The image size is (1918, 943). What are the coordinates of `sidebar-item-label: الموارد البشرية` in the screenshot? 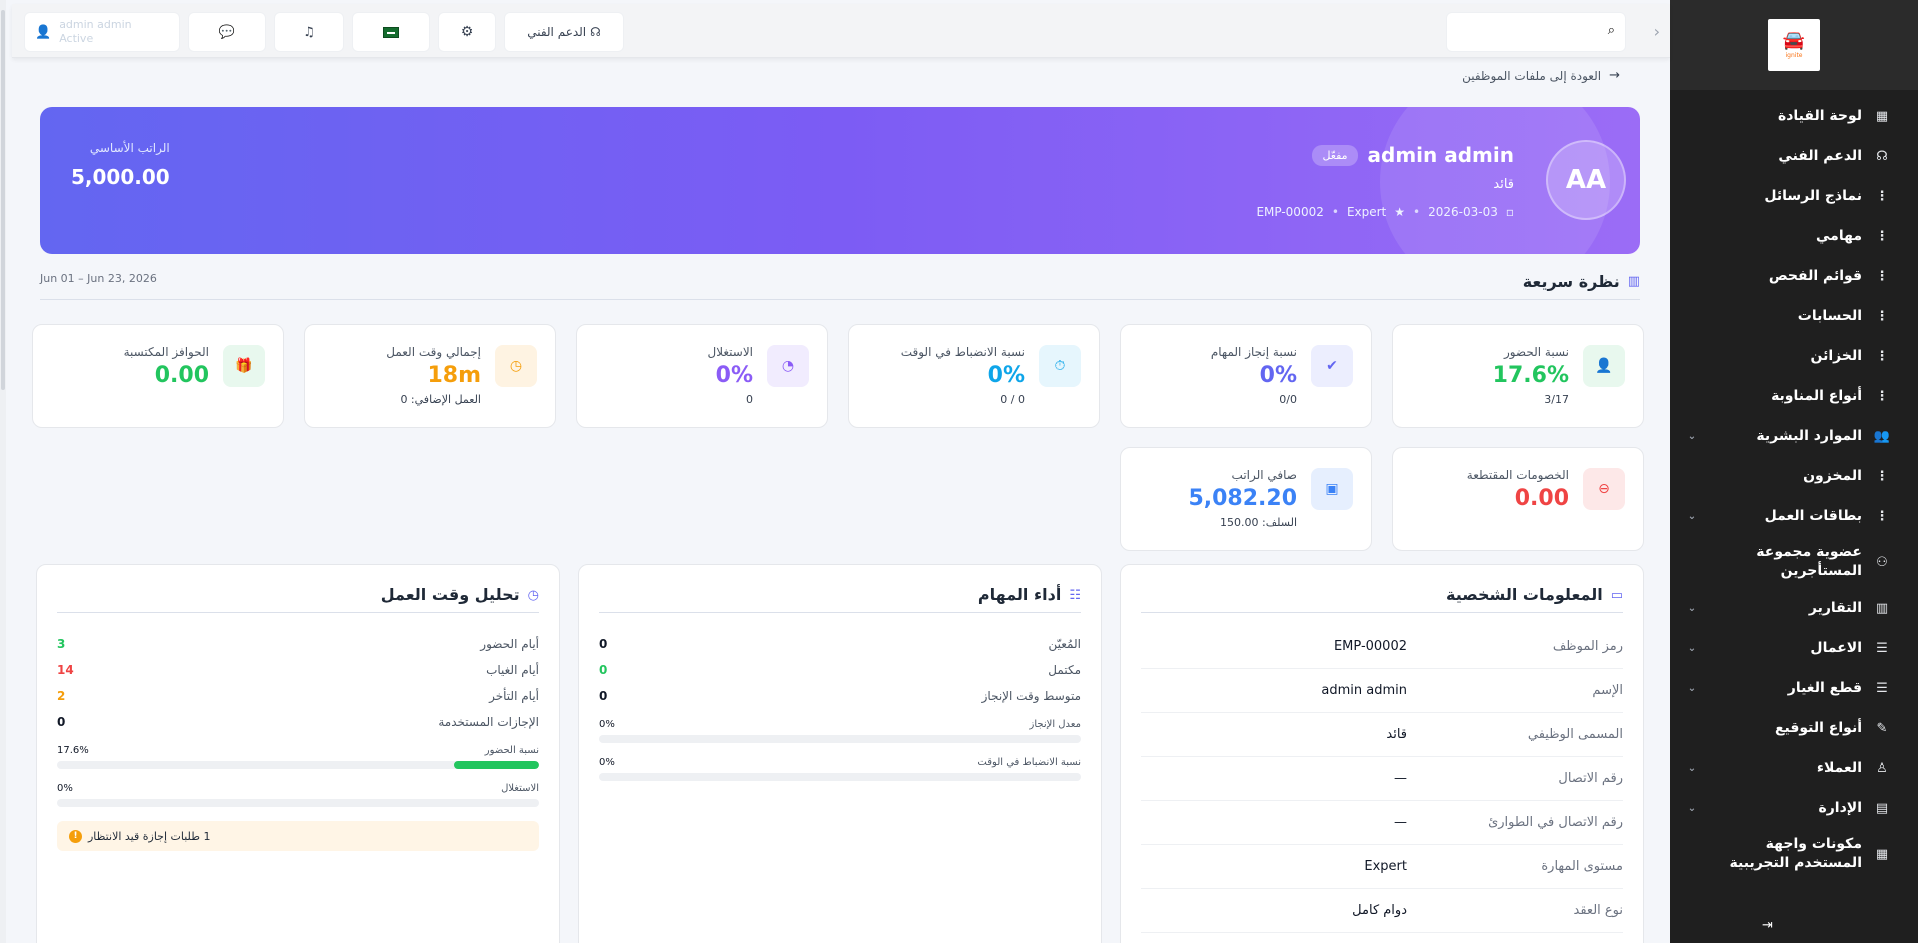 It's located at (1809, 436).